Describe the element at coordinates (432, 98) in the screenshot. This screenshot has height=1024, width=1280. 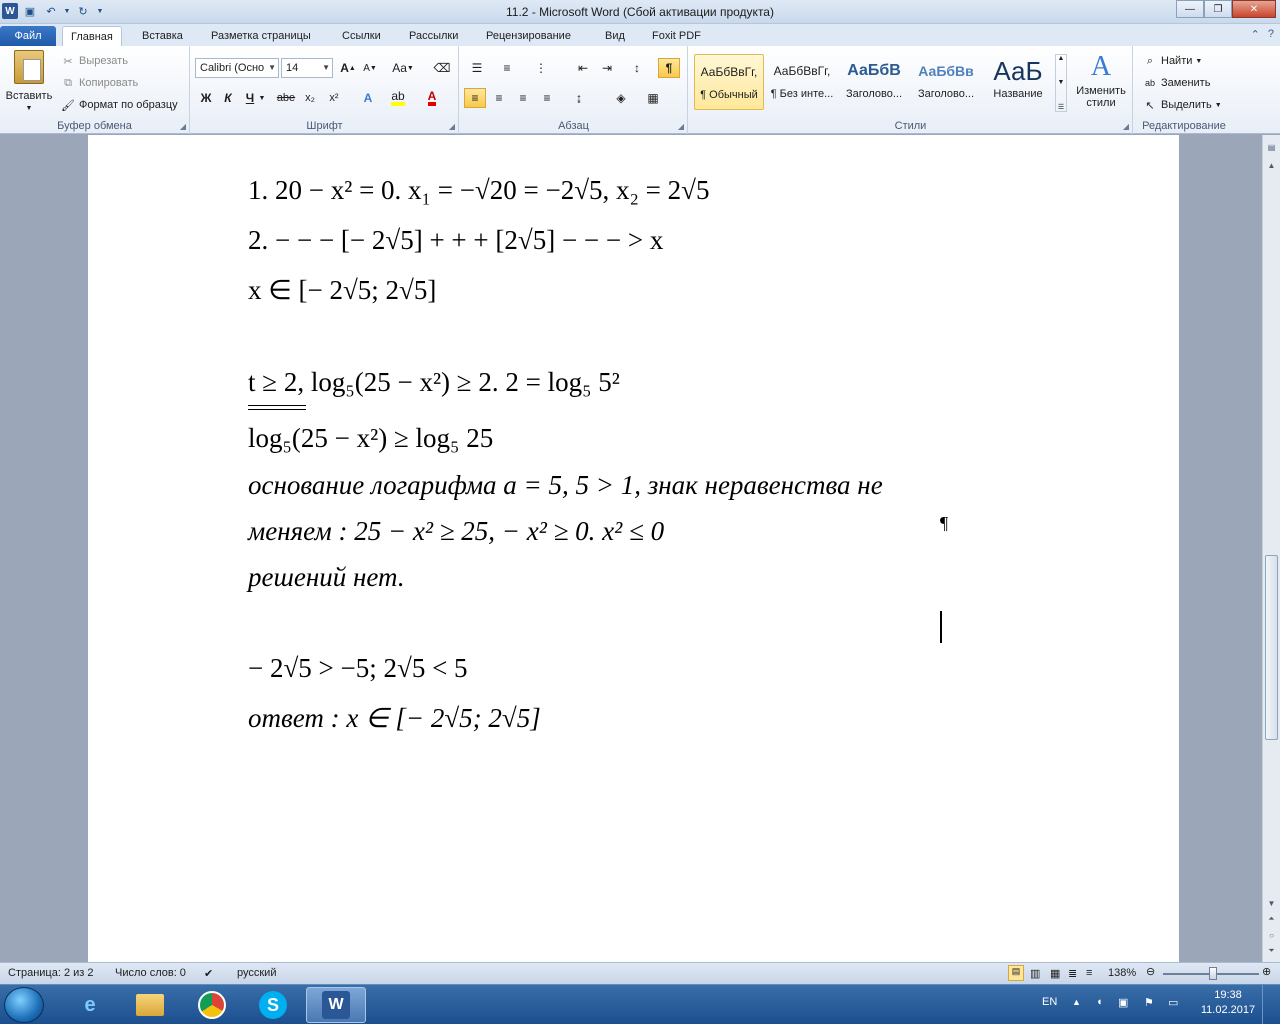
I see `font-color-icon: A` at that location.